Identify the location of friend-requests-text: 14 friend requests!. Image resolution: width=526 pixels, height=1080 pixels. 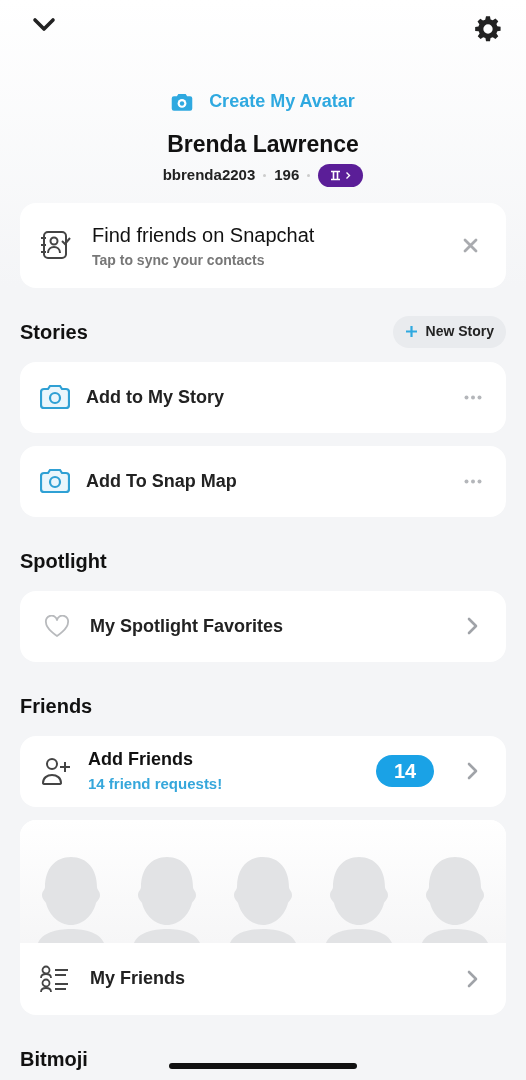
(155, 784).